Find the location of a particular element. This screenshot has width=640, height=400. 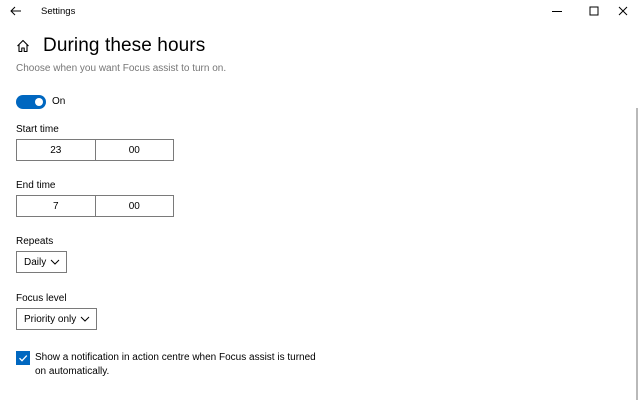

repeats-dropdown: Daily is located at coordinates (41, 262).